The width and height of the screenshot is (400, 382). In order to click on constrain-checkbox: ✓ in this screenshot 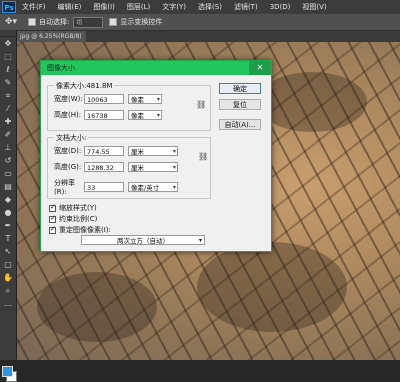, I will do `click(52, 218)`.